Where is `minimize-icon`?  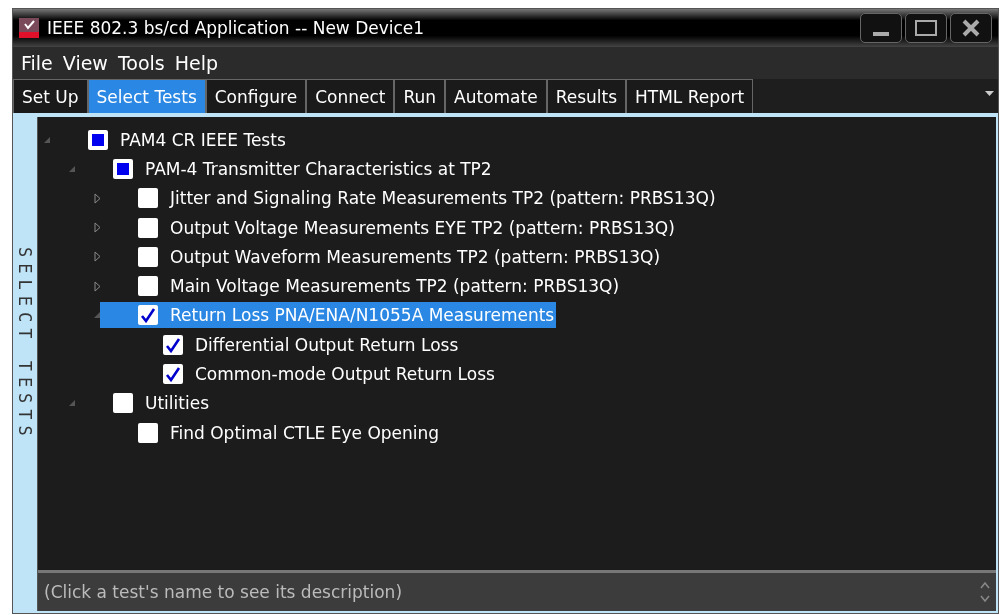
minimize-icon is located at coordinates (881, 34).